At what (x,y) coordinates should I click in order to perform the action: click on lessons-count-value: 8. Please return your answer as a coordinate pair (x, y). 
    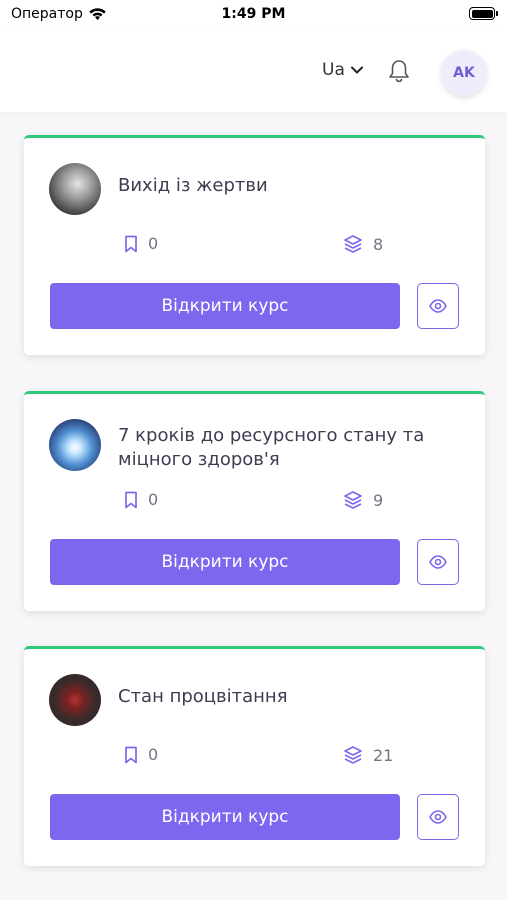
    Looking at the image, I should click on (378, 244).